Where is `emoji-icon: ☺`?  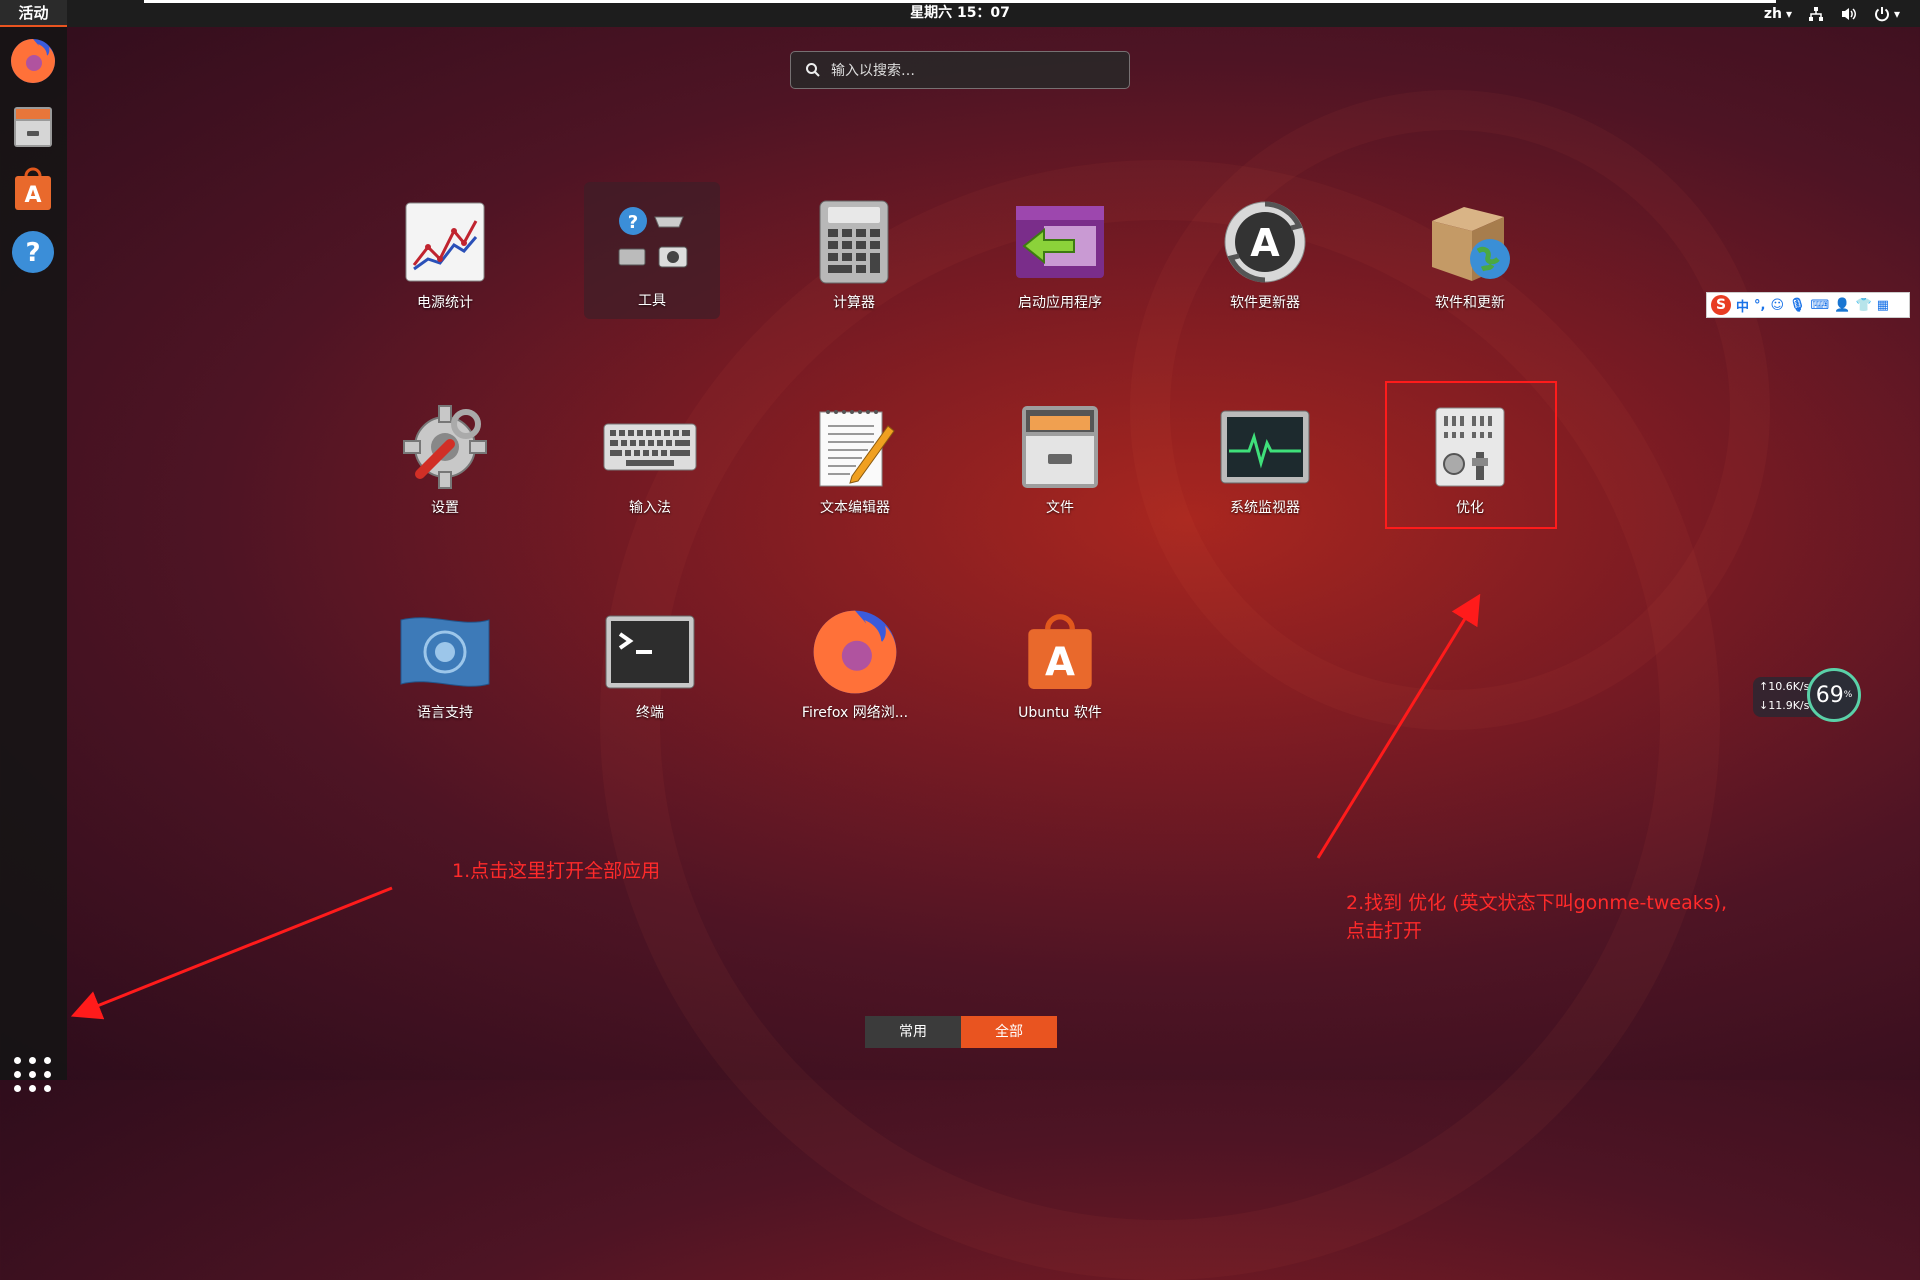 emoji-icon: ☺ is located at coordinates (1777, 305).